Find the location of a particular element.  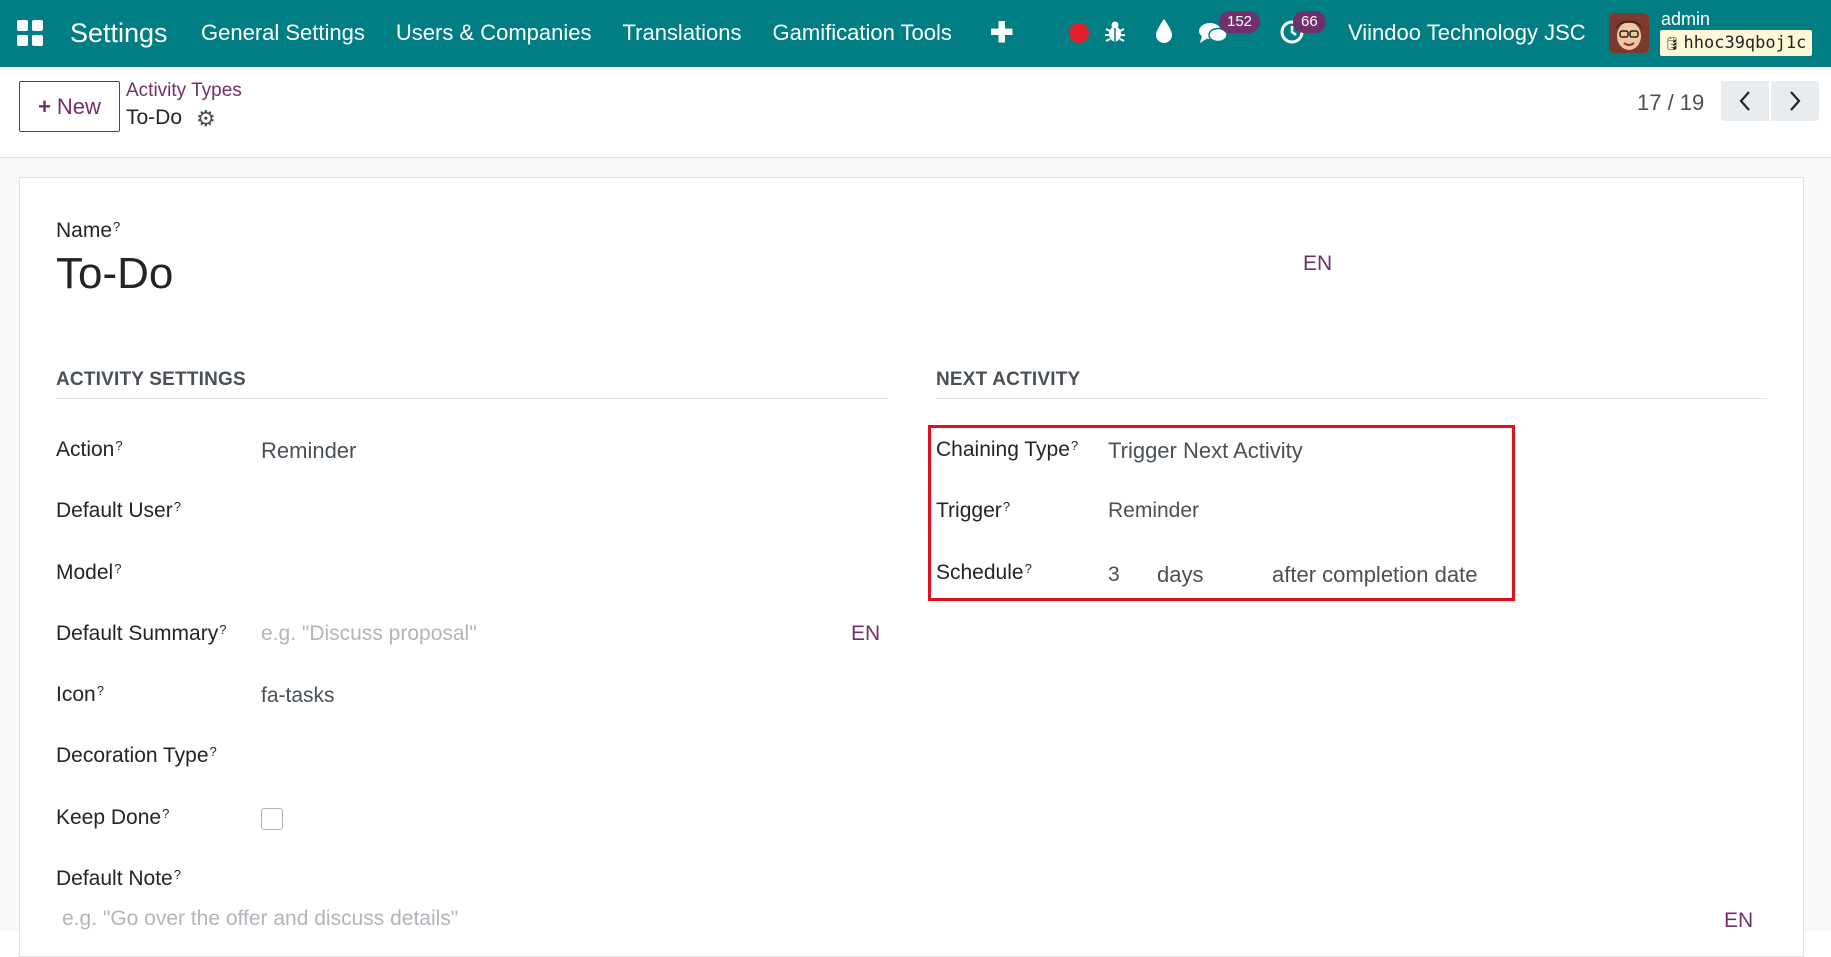

chevron-right-icon is located at coordinates (1795, 101).